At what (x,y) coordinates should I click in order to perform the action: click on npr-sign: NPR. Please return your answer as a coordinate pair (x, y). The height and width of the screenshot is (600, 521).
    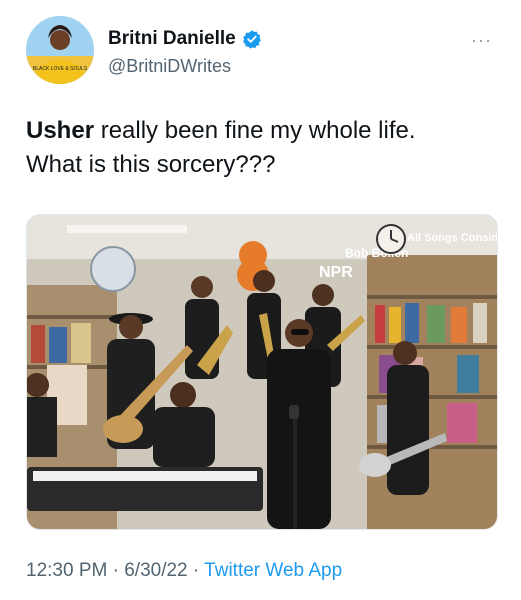
    Looking at the image, I should click on (336, 272).